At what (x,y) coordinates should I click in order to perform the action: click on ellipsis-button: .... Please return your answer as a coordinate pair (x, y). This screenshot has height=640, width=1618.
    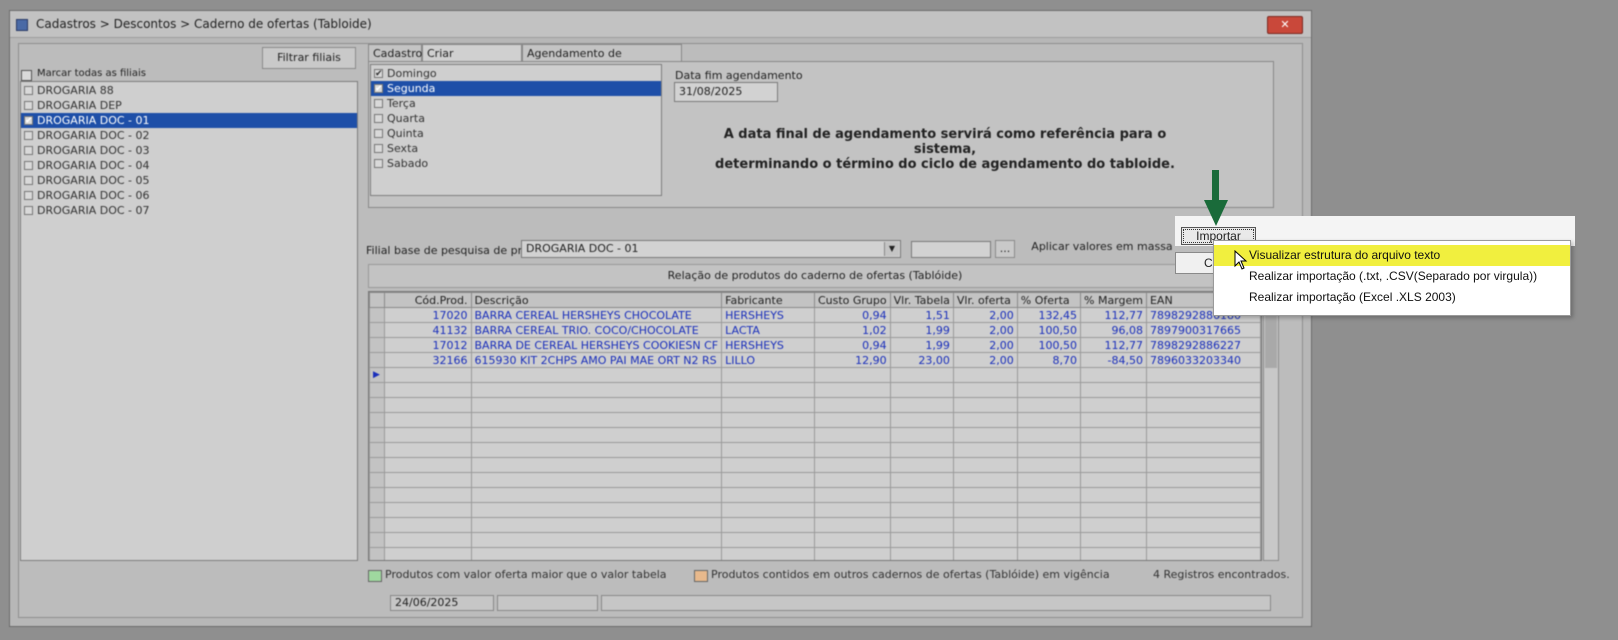
    Looking at the image, I should click on (1005, 249).